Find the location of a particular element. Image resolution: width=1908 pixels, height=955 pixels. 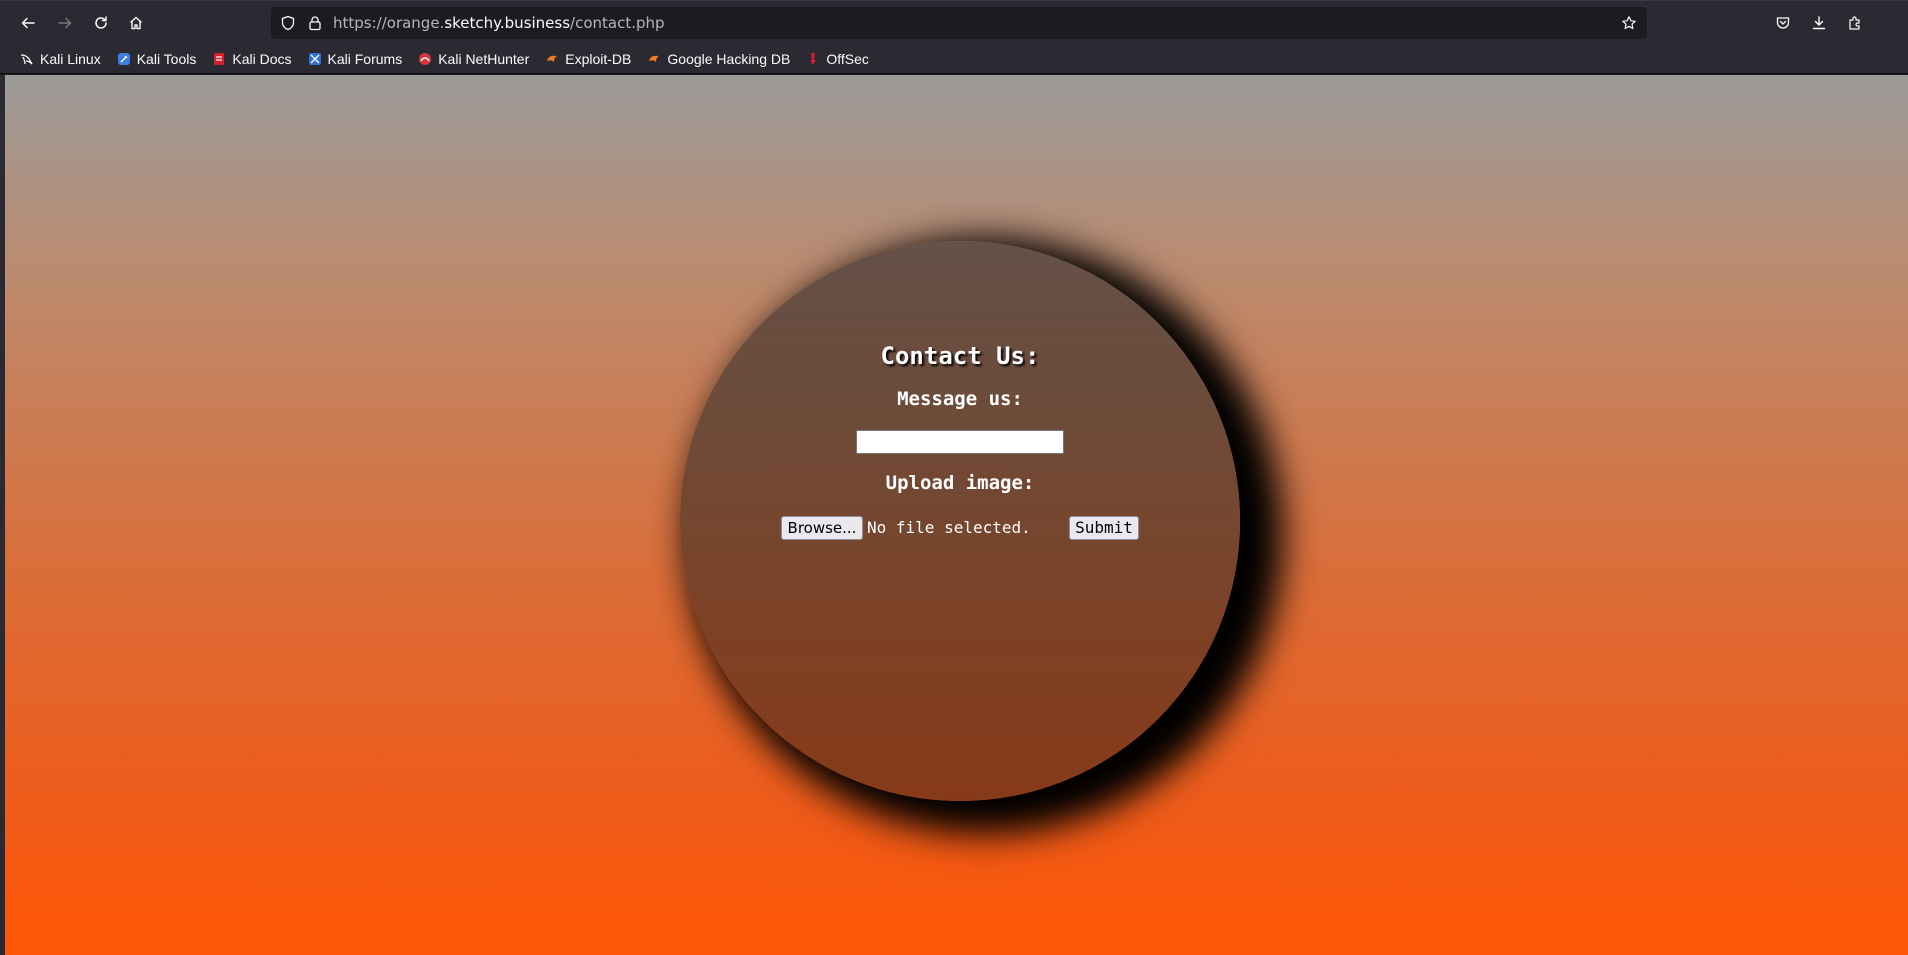

bookmark-exploit-db: Exploit-DB is located at coordinates (588, 59).